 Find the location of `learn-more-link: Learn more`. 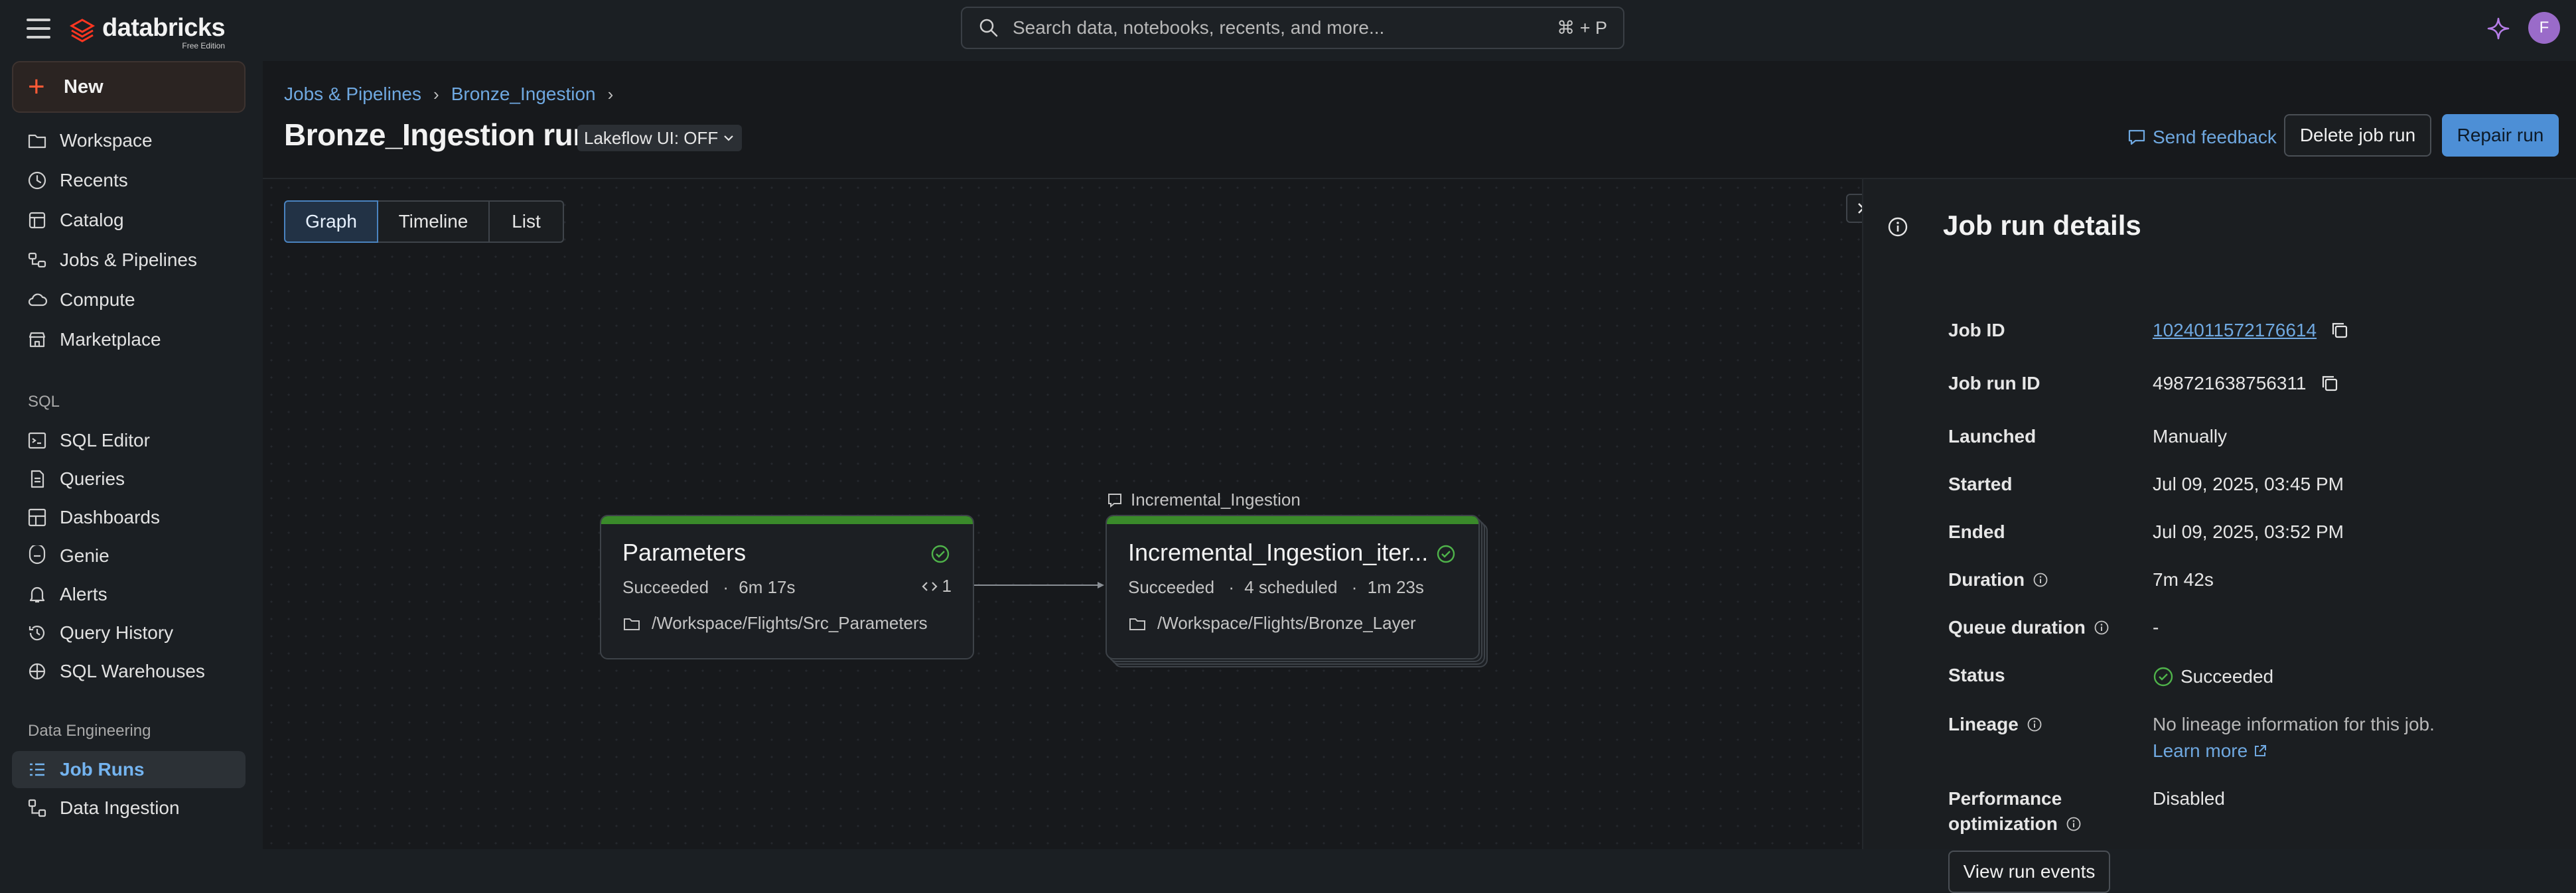

learn-more-link: Learn more is located at coordinates (2210, 751).